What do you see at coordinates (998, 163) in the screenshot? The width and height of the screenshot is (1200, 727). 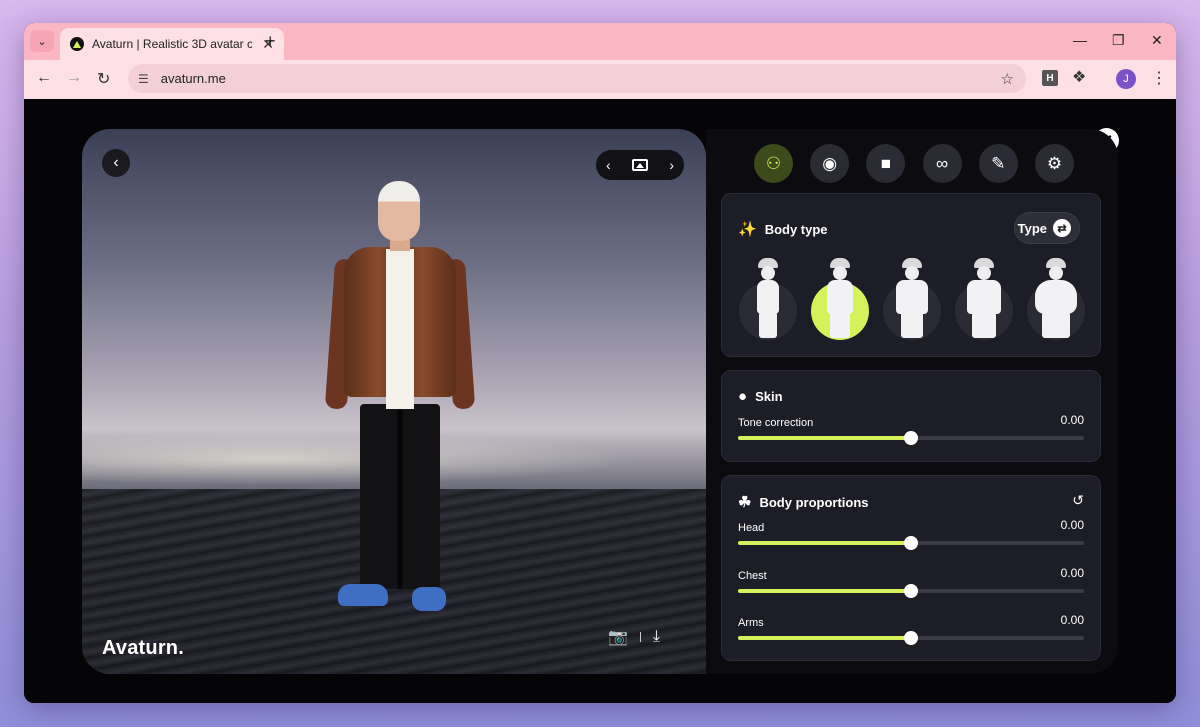 I see `makeup-icon: ✎` at bounding box center [998, 163].